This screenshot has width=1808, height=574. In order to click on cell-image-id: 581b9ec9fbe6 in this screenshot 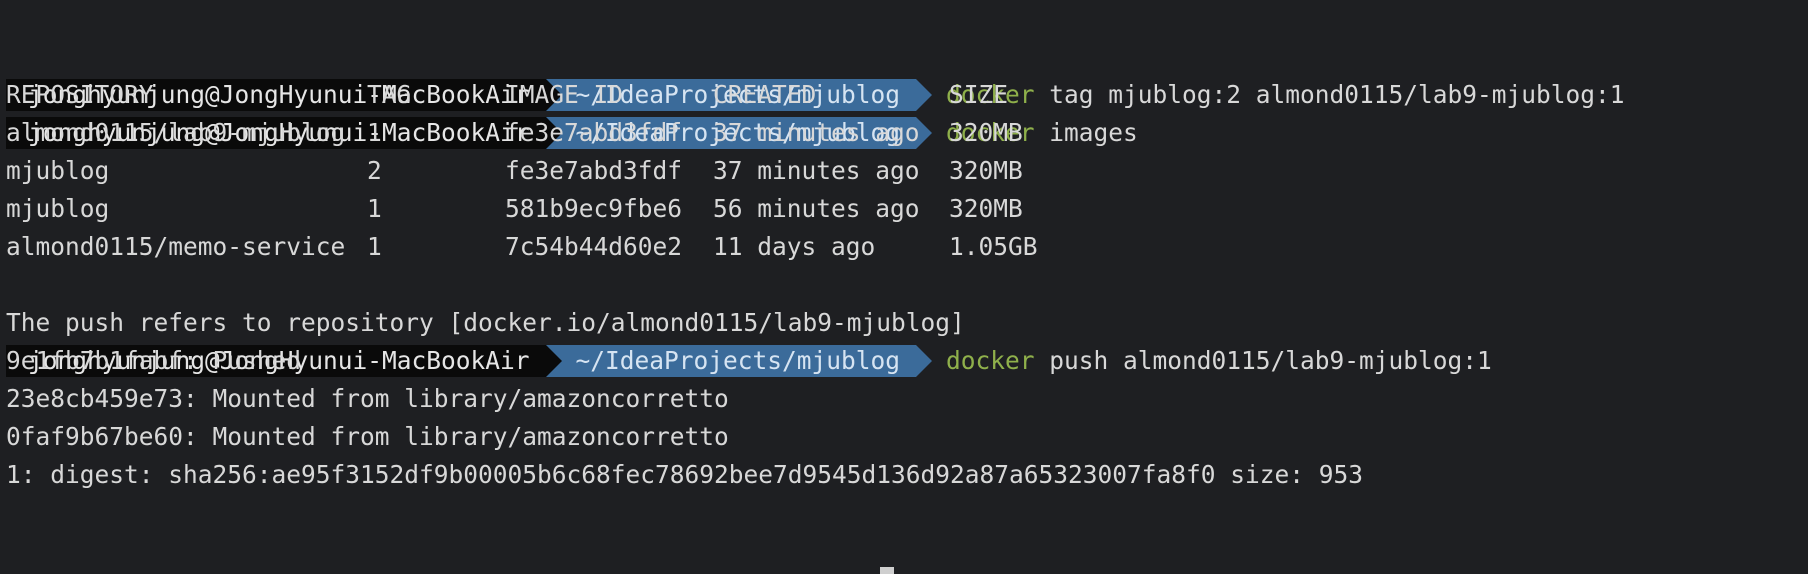, I will do `click(594, 208)`.